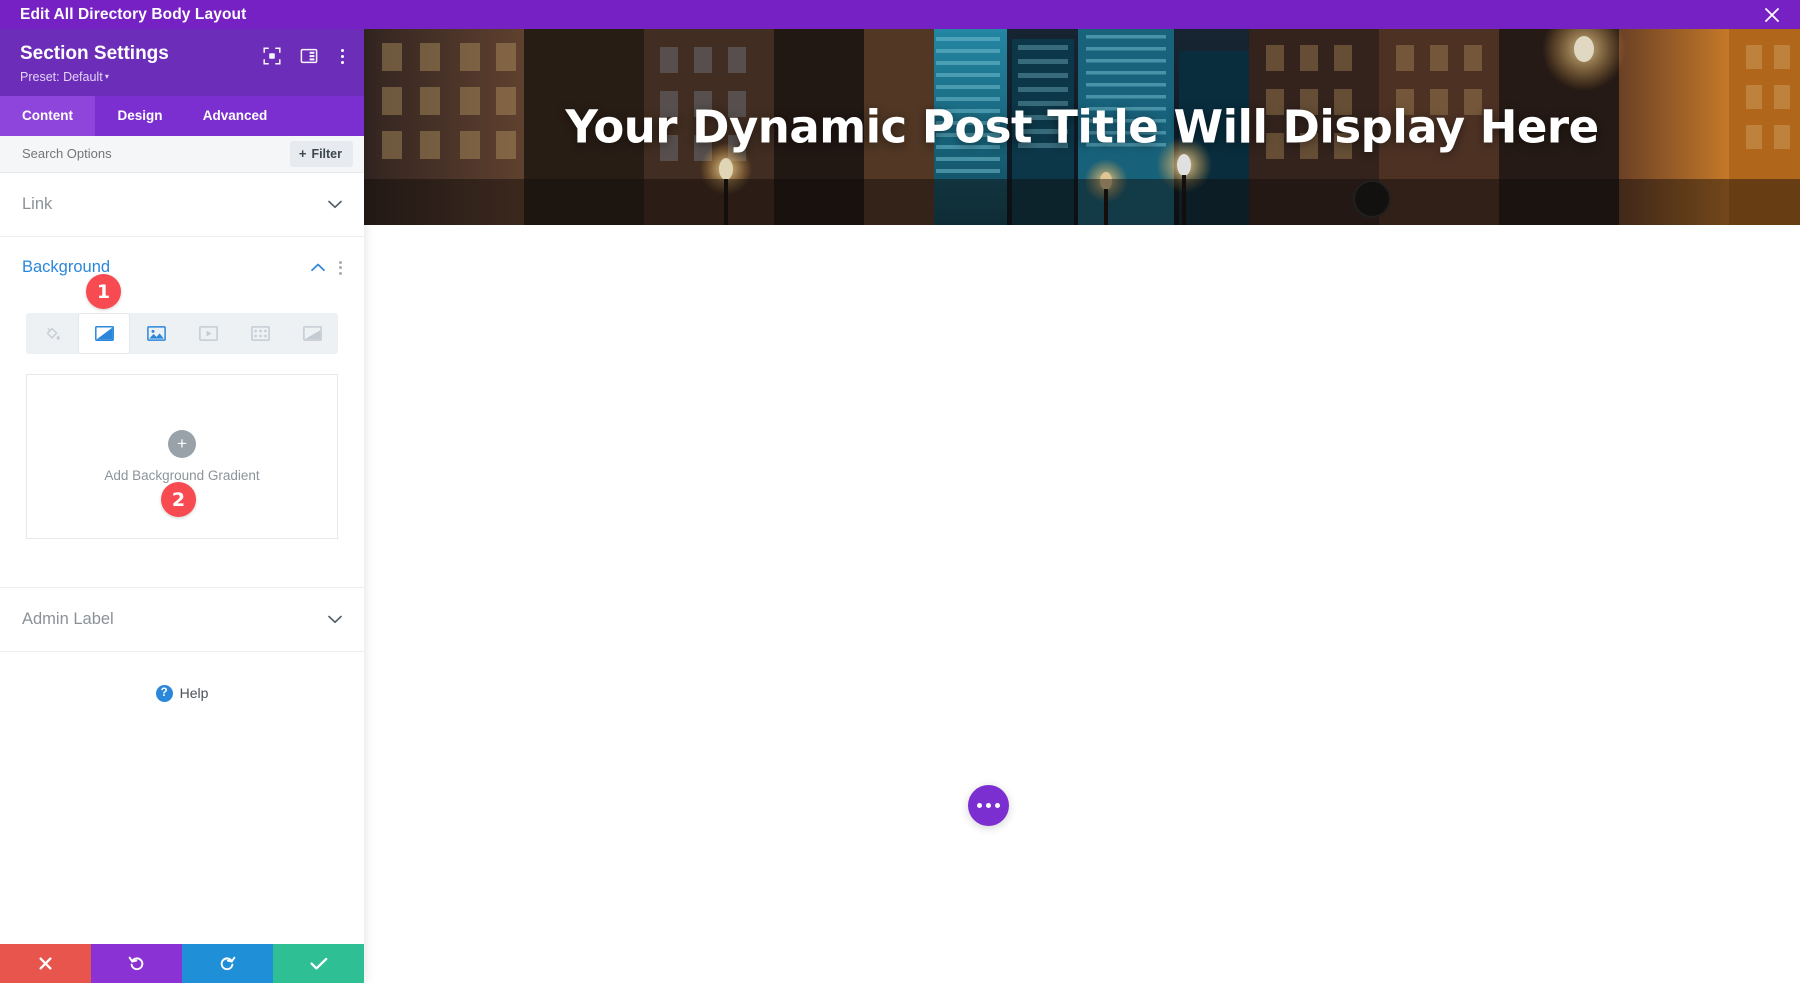  Describe the element at coordinates (326, 153) in the screenshot. I see `filter-button-label: Filter` at that location.